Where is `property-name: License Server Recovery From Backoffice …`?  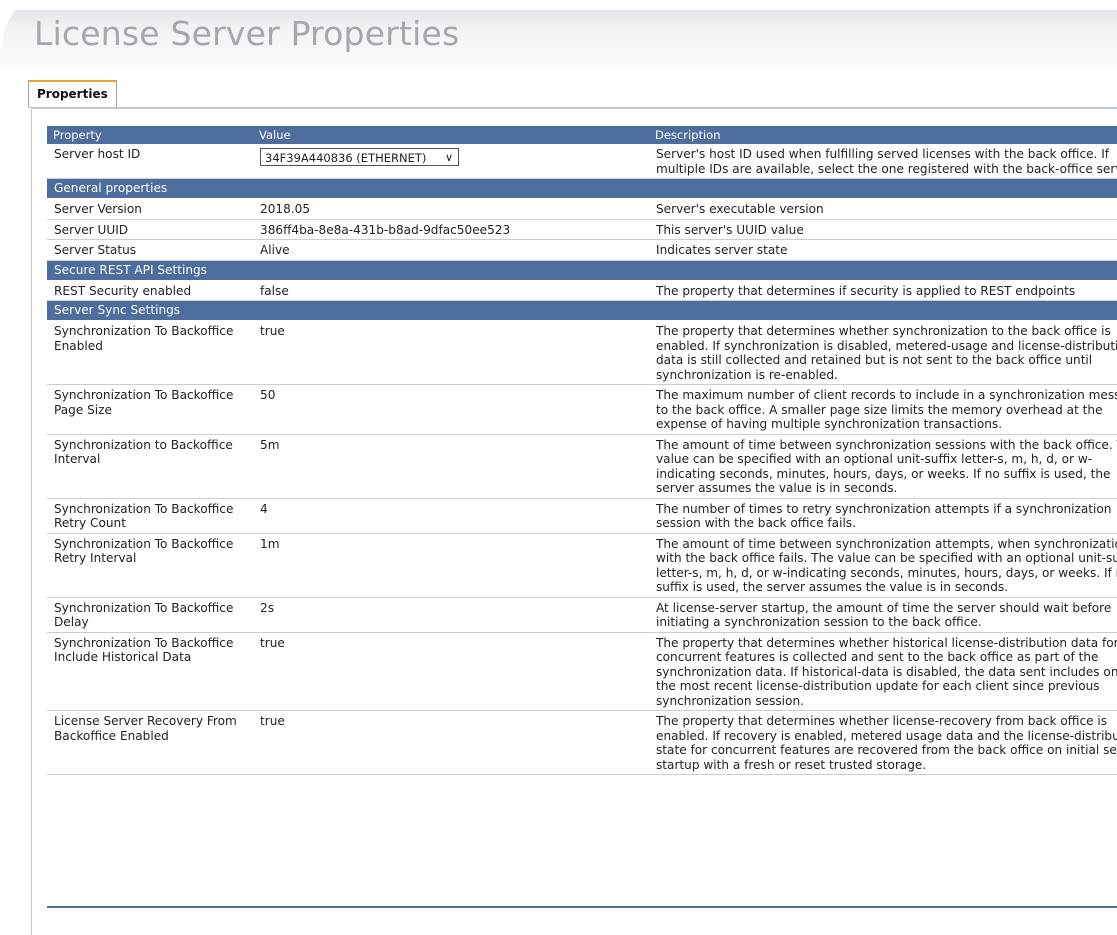
property-name: License Server Recovery From Backoffice … is located at coordinates (150, 742).